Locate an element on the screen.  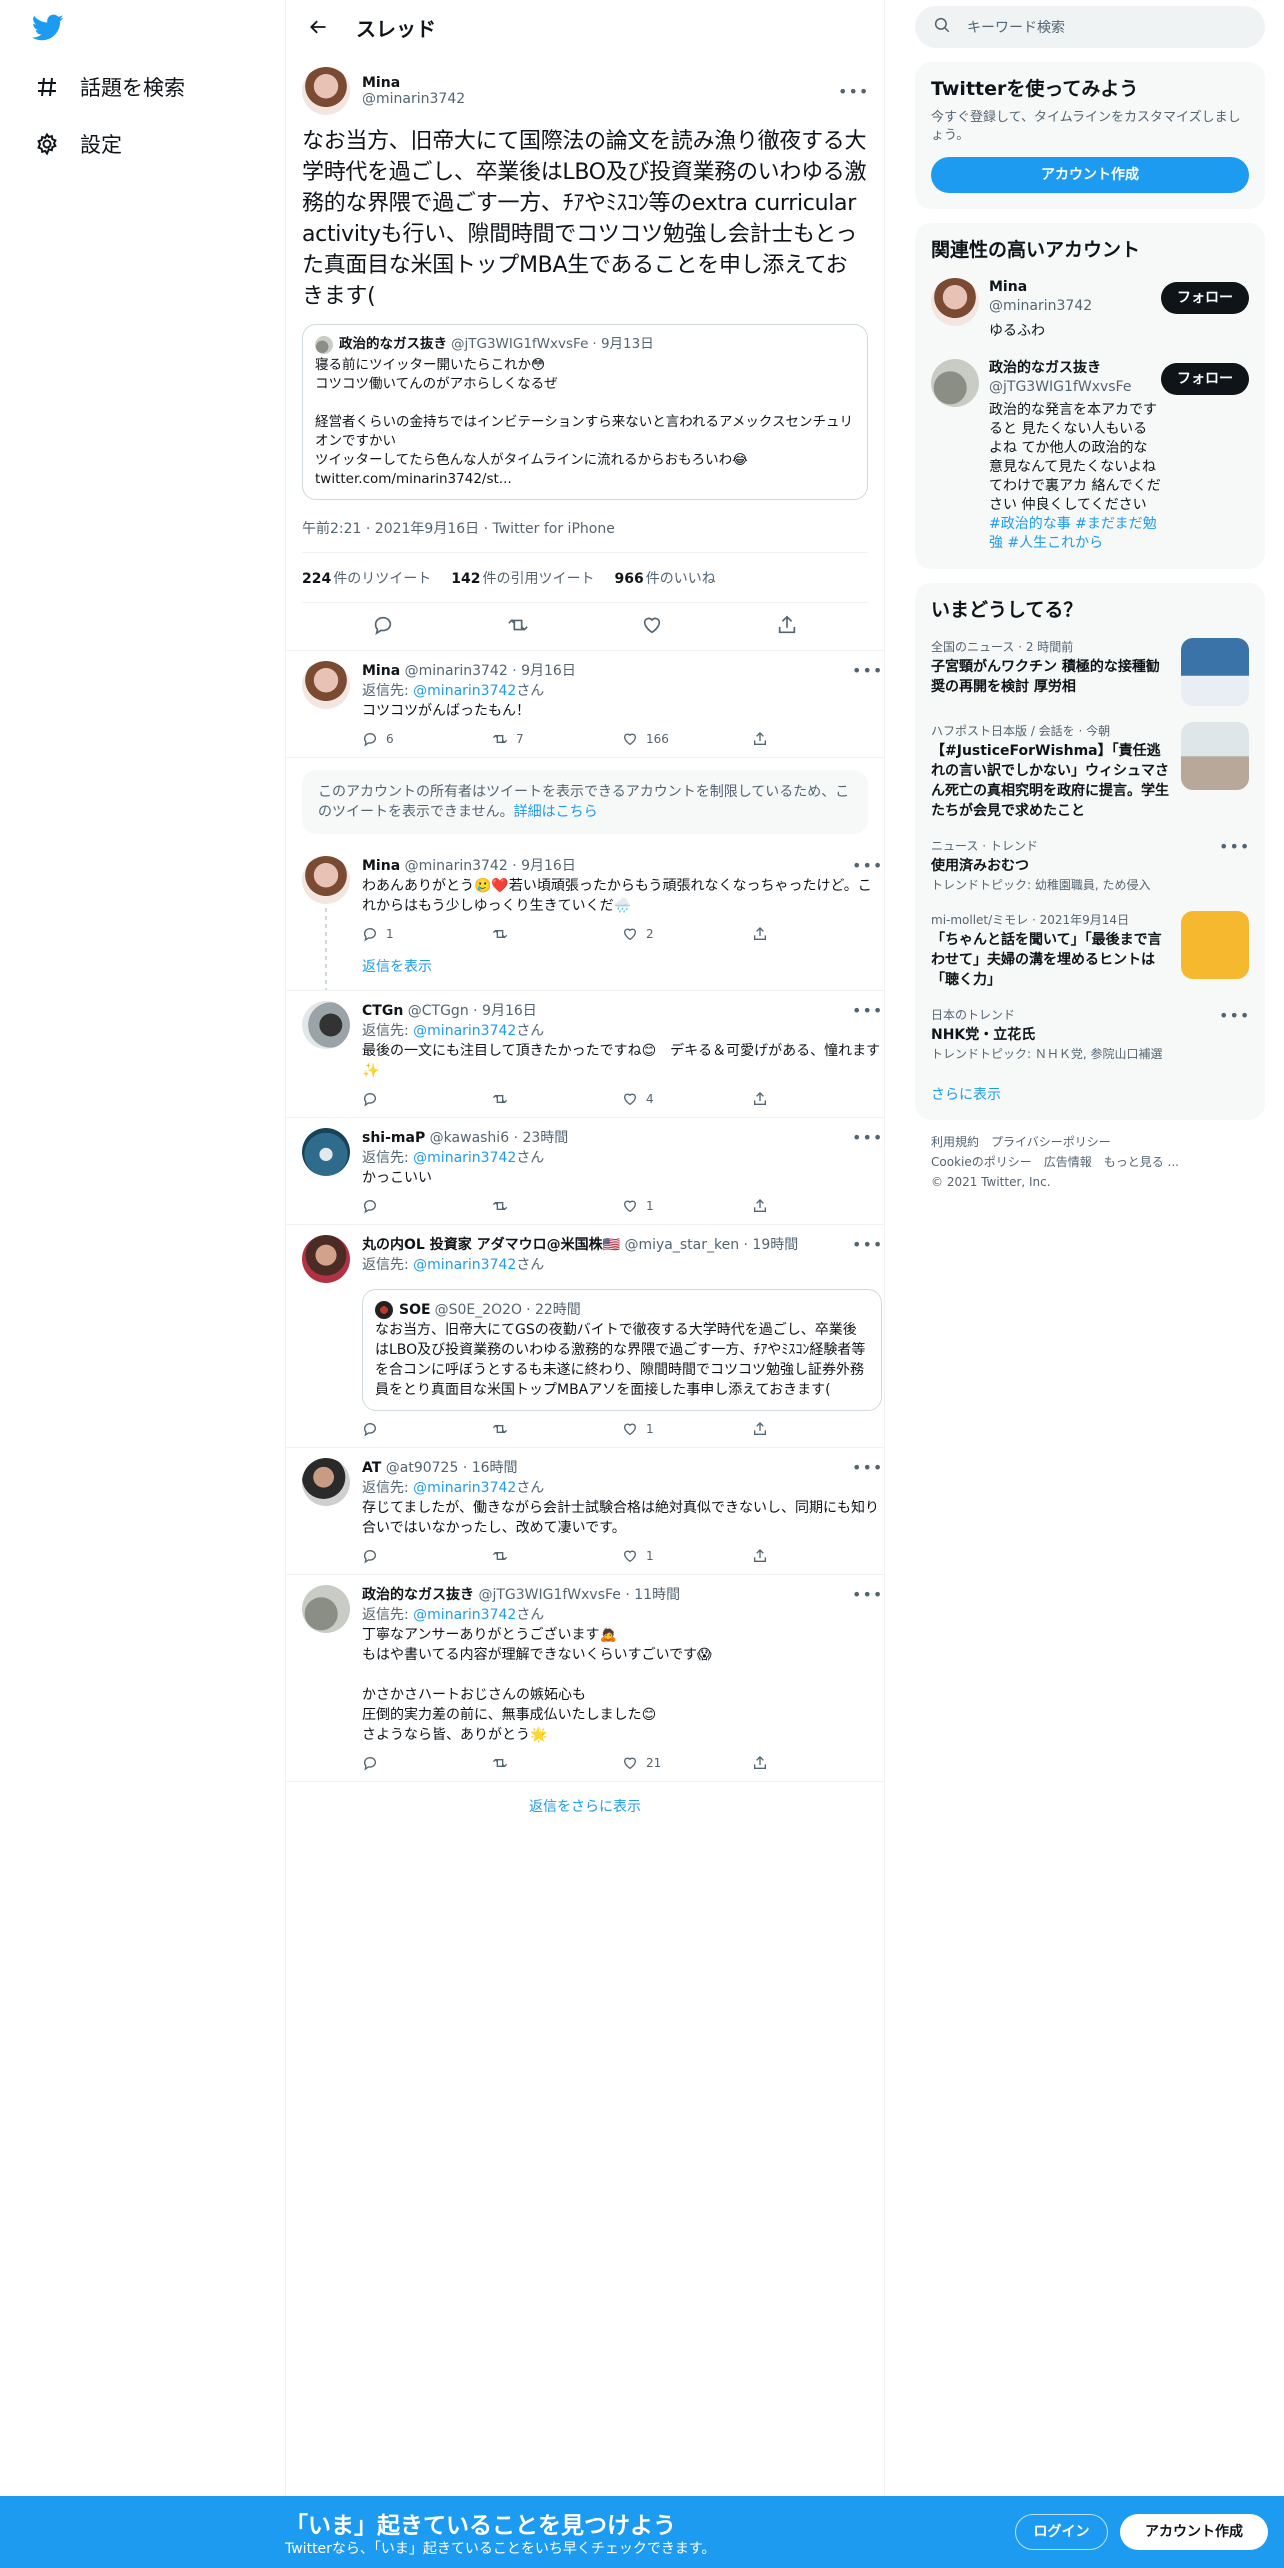
reply-author-handle: @minarin3742 is located at coordinates (456, 671).